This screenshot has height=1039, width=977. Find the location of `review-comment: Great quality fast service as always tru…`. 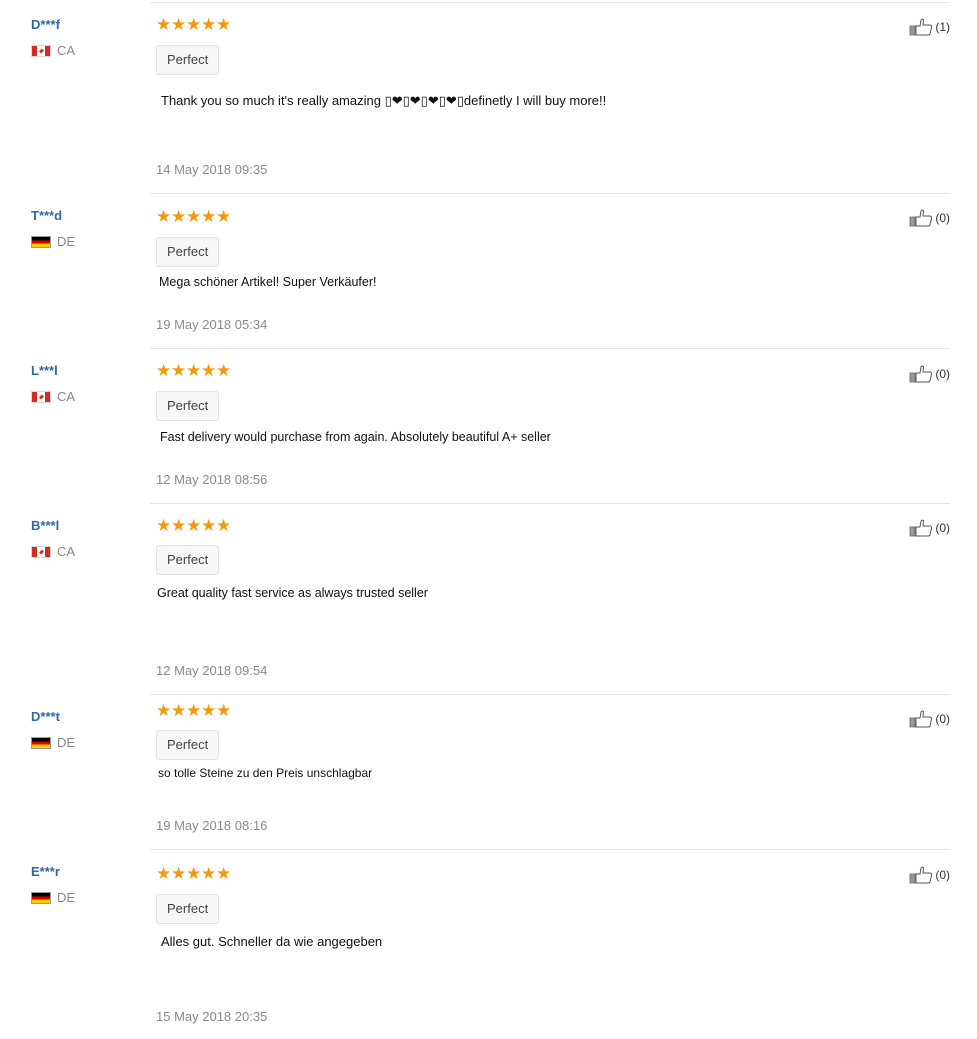

review-comment: Great quality fast service as always tru… is located at coordinates (292, 593).